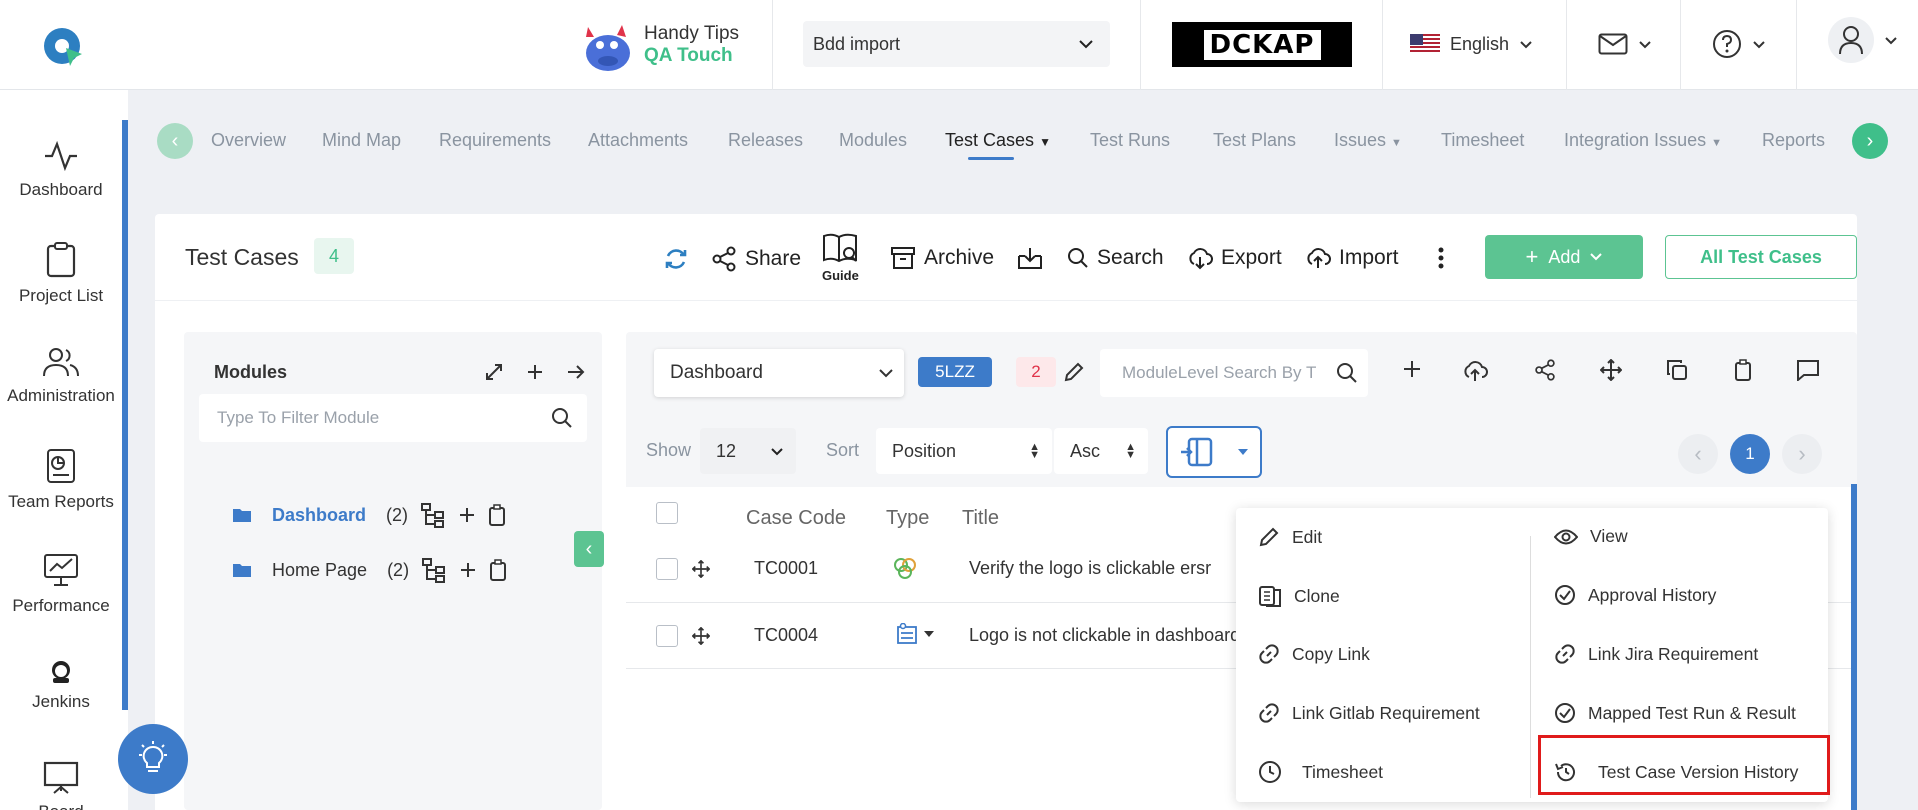  I want to click on case-code: TC0004, so click(786, 635).